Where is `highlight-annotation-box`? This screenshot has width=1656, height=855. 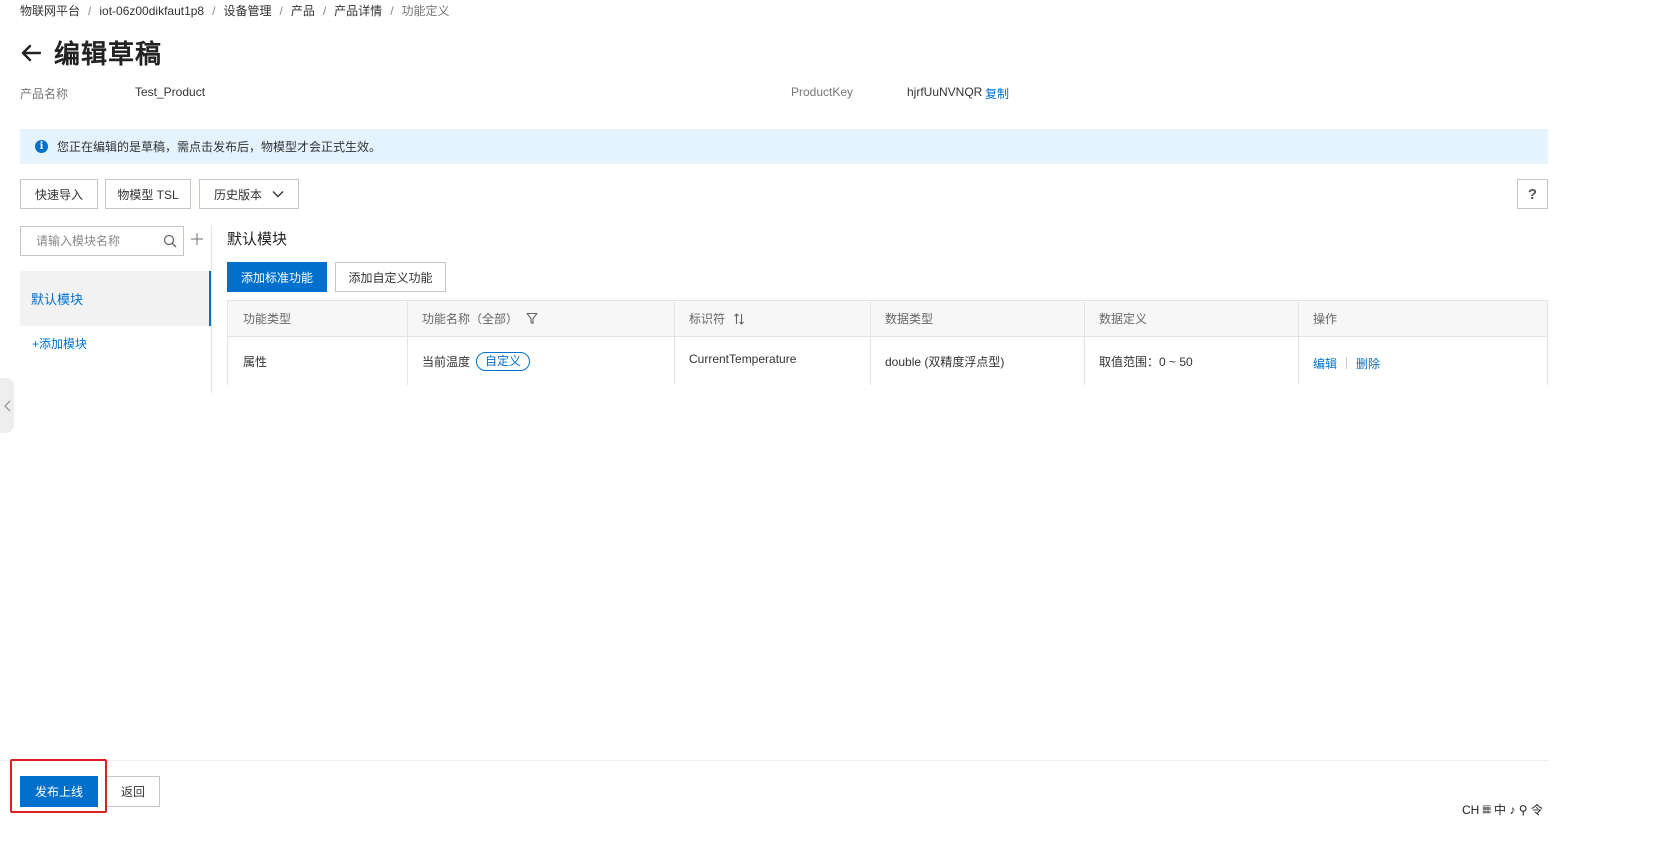 highlight-annotation-box is located at coordinates (58, 786).